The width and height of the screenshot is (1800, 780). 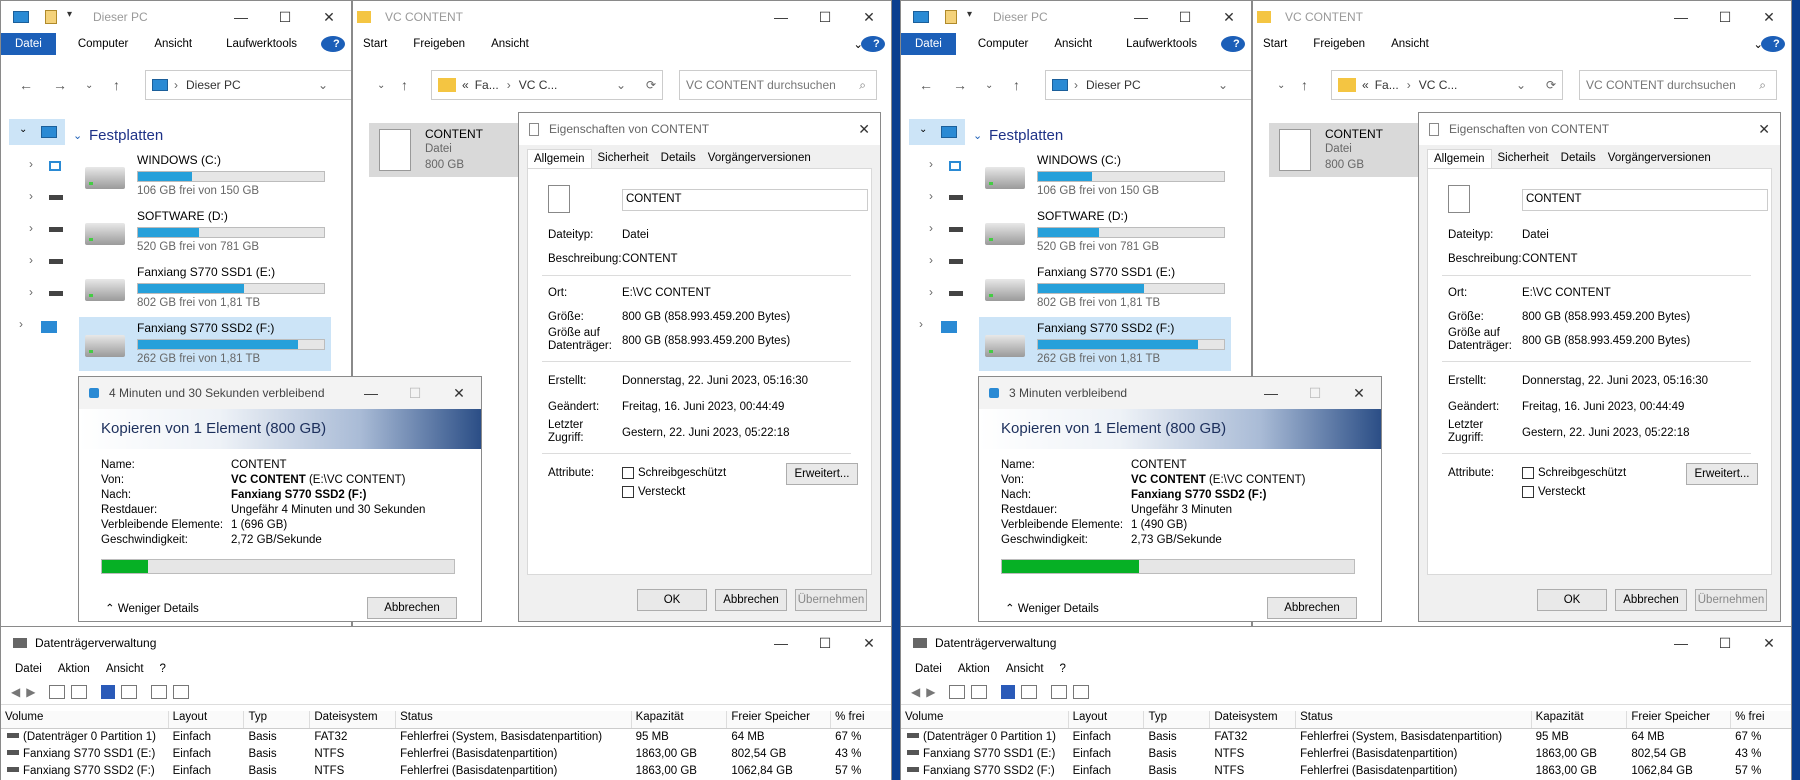 What do you see at coordinates (15, 692) in the screenshot?
I see `back-icon: ◀` at bounding box center [15, 692].